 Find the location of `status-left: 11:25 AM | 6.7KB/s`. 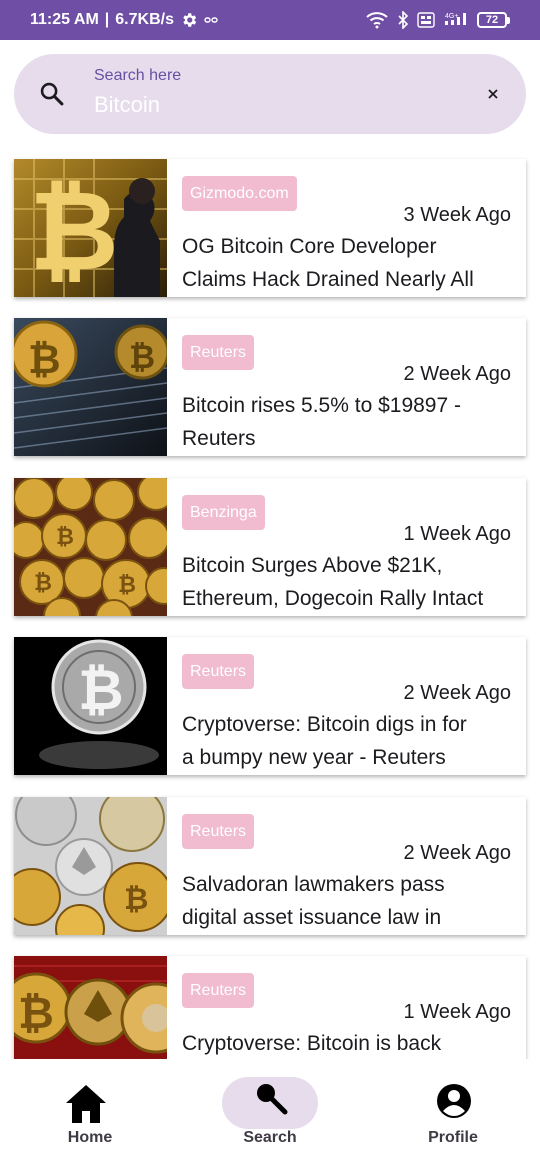

status-left: 11:25 AM | 6.7KB/s is located at coordinates (124, 20).